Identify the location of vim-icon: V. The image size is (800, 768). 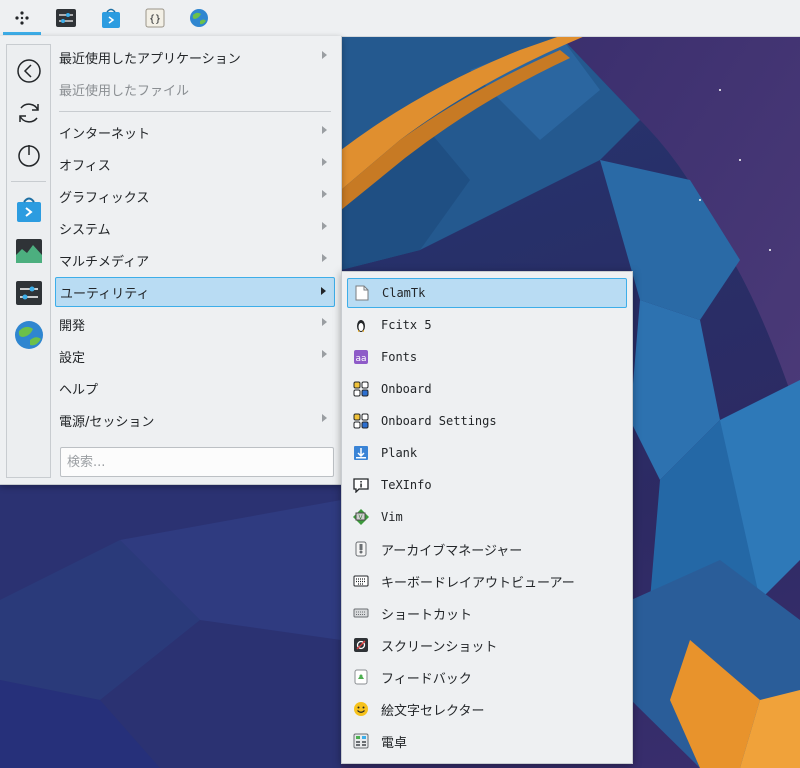
(361, 517).